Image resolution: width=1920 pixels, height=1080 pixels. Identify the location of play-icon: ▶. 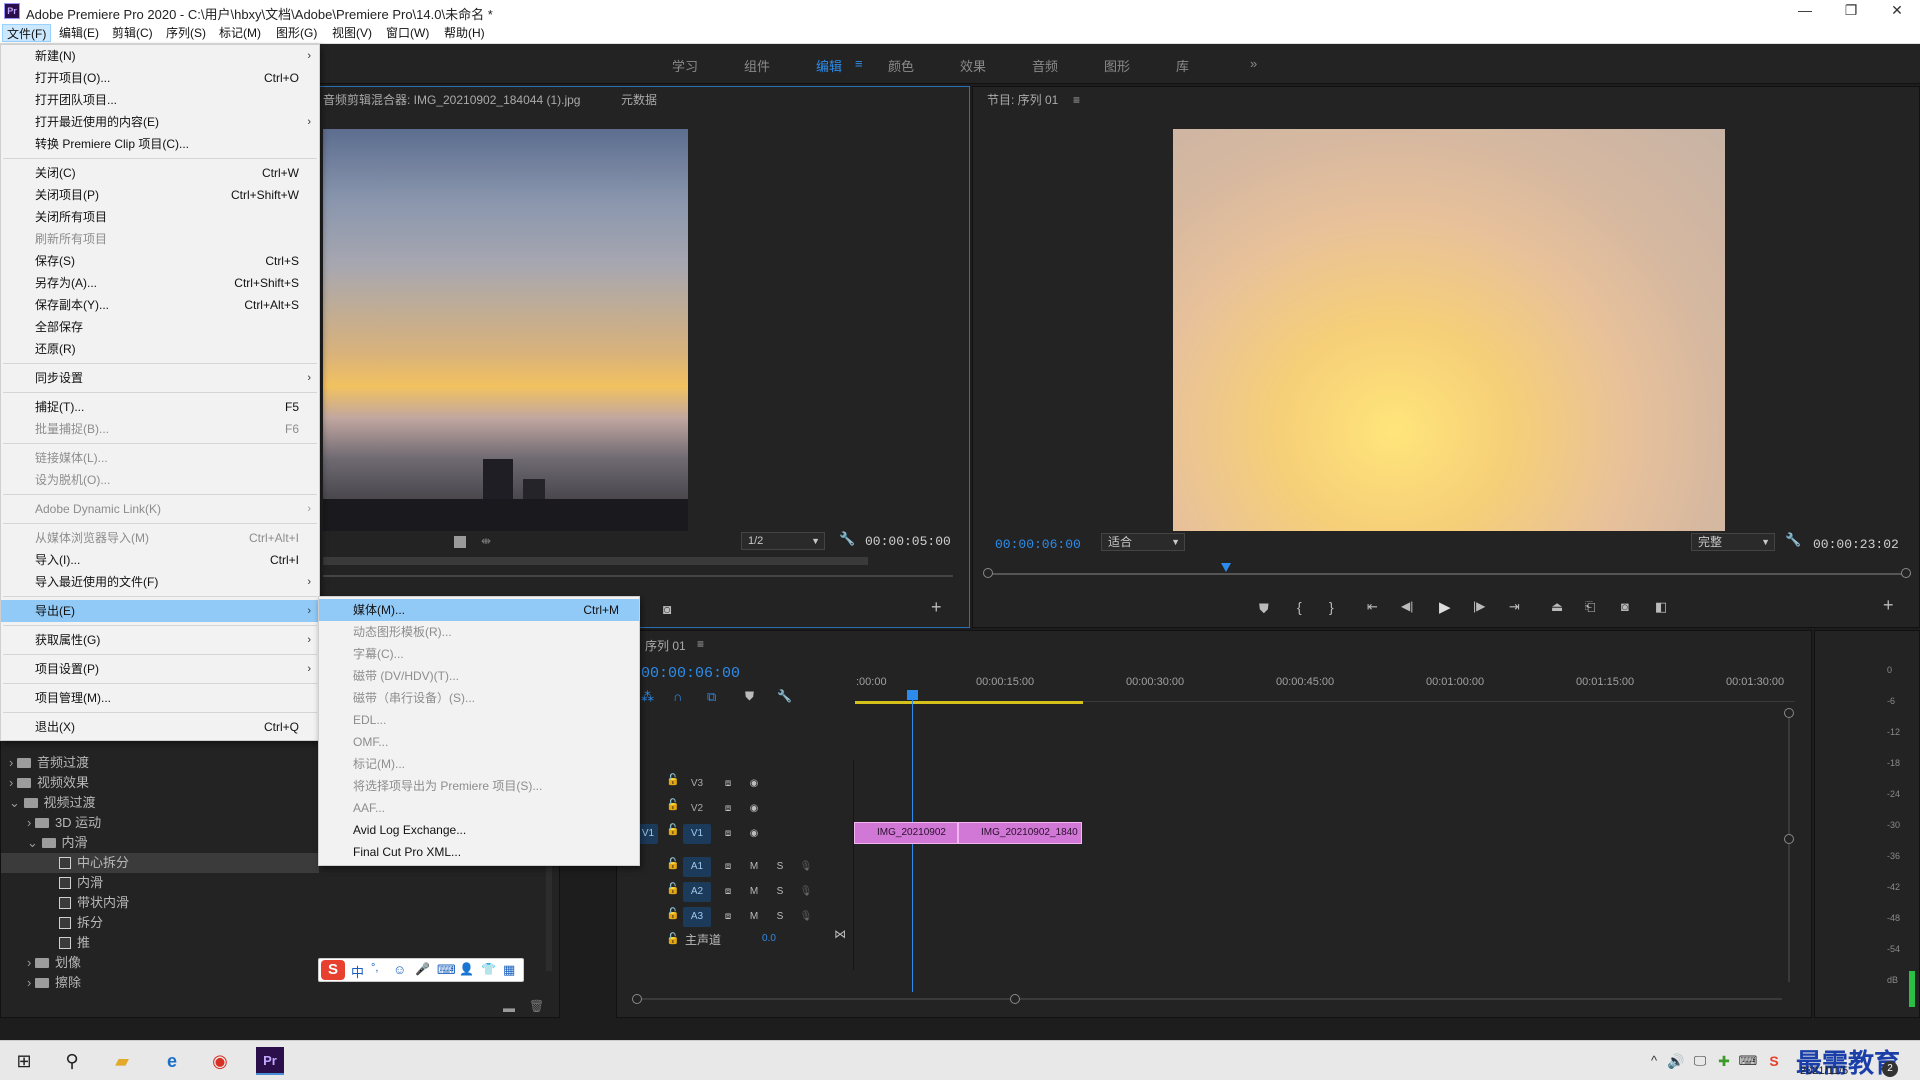
(1445, 607).